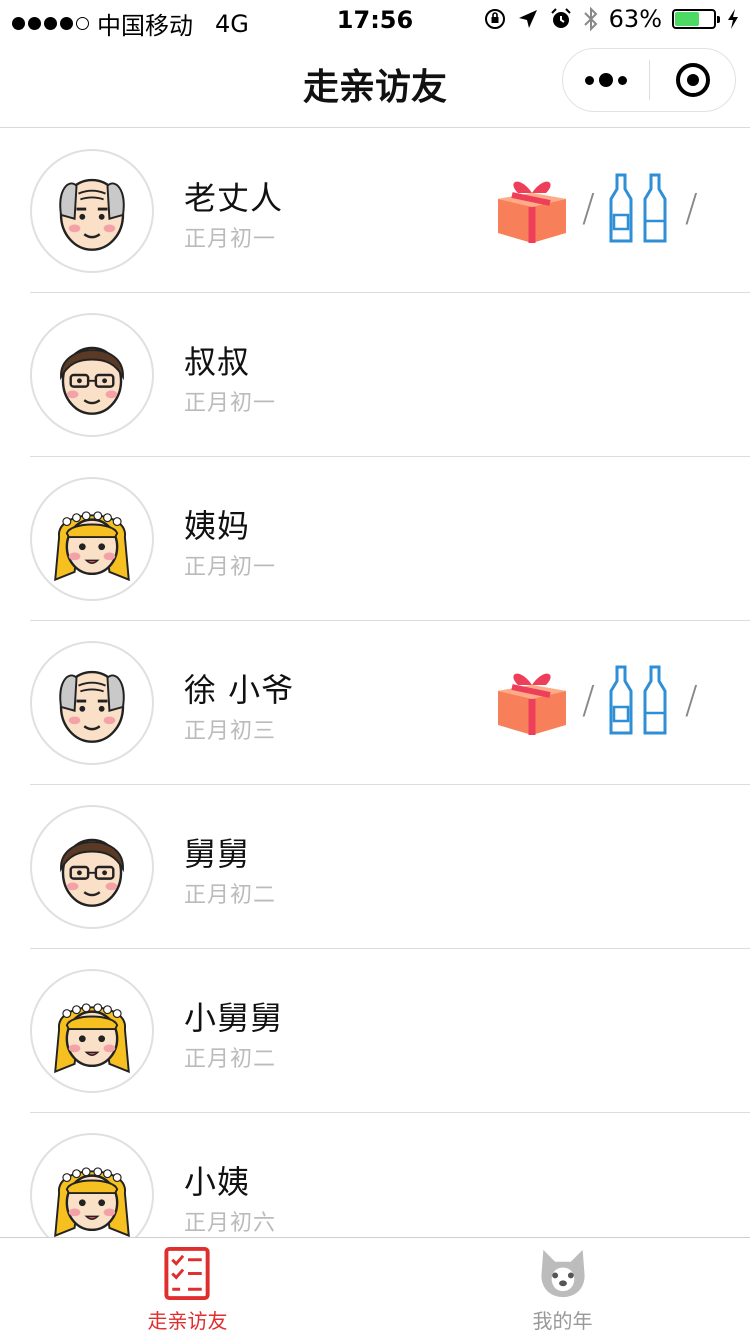 This screenshot has height=1334, width=750. I want to click on close-miniprogram-button, so click(692, 80).